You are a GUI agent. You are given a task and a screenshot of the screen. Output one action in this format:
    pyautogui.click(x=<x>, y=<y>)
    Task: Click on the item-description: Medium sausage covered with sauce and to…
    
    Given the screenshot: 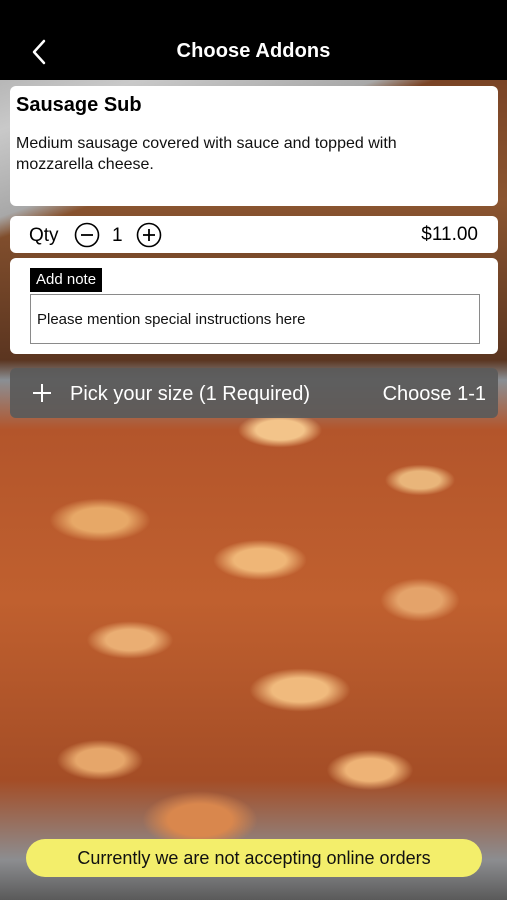 What is the action you would take?
    pyautogui.click(x=206, y=154)
    